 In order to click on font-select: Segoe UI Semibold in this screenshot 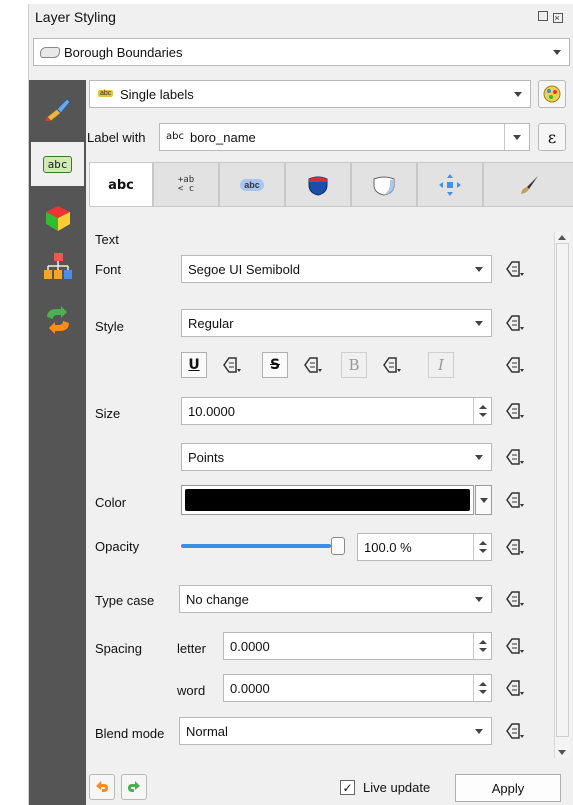, I will do `click(336, 269)`.